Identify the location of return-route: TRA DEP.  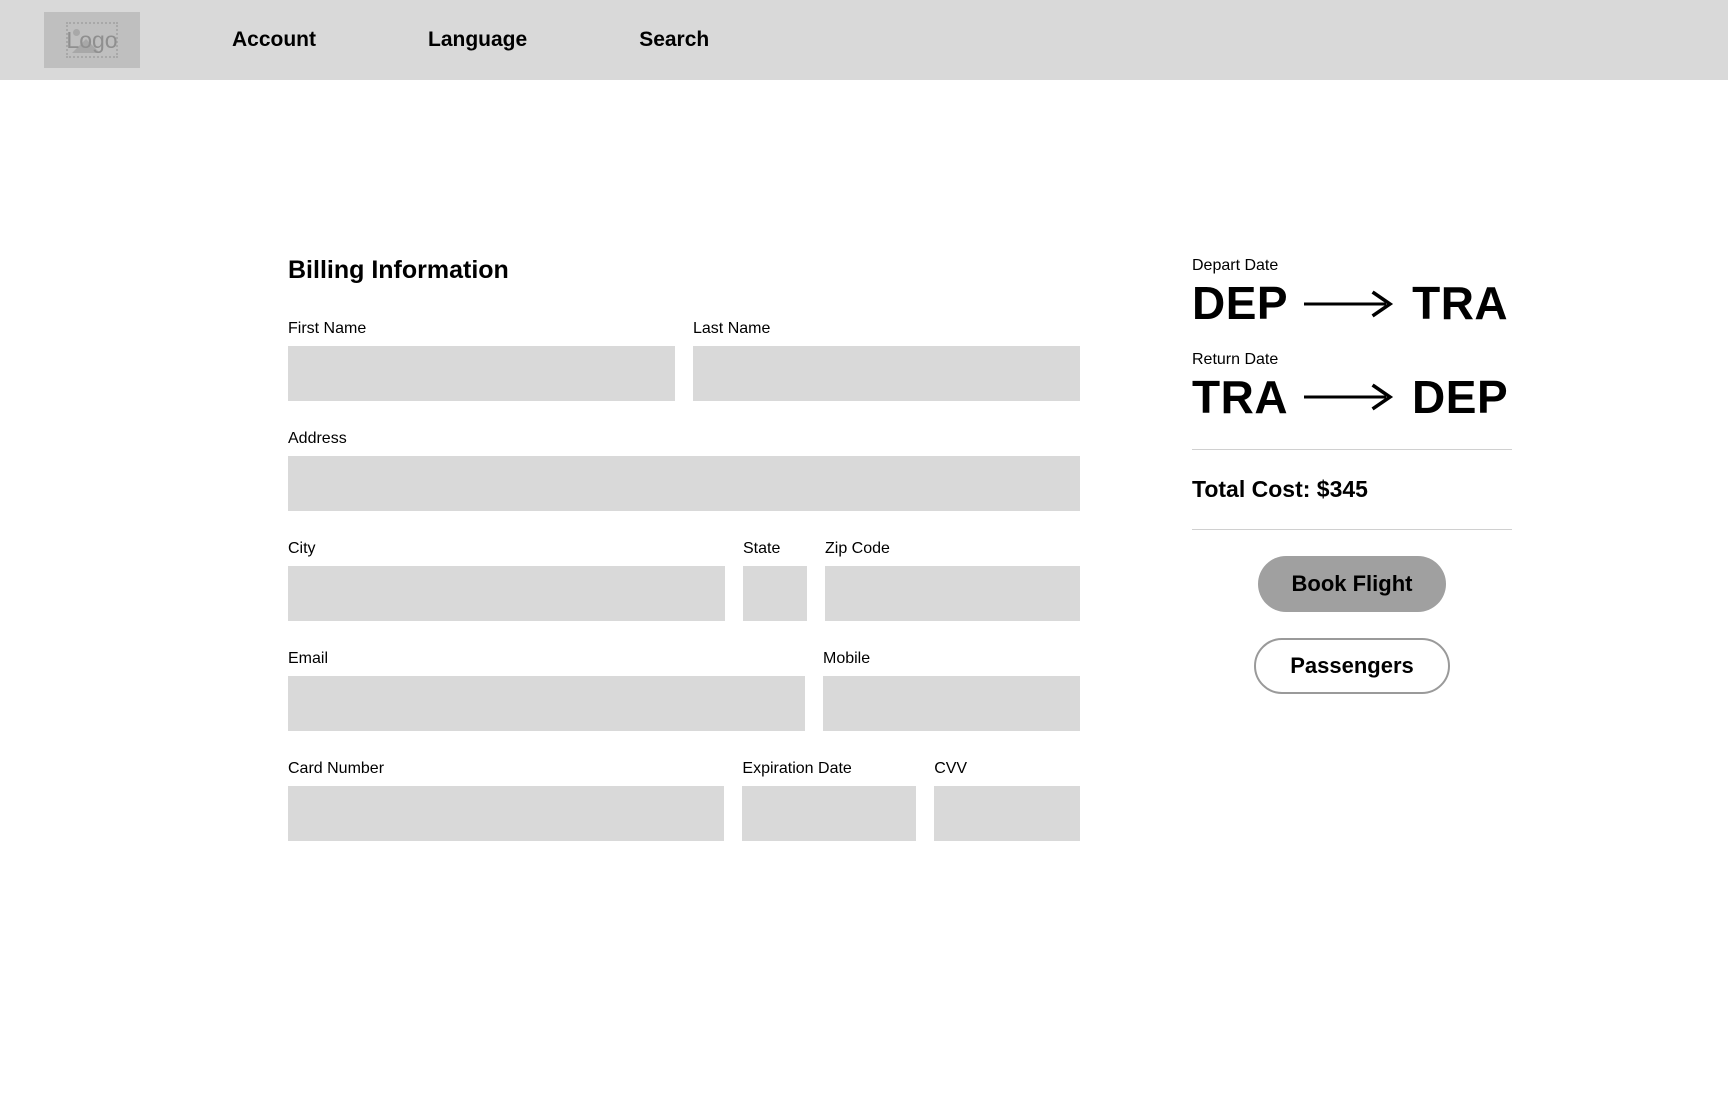
(1352, 397).